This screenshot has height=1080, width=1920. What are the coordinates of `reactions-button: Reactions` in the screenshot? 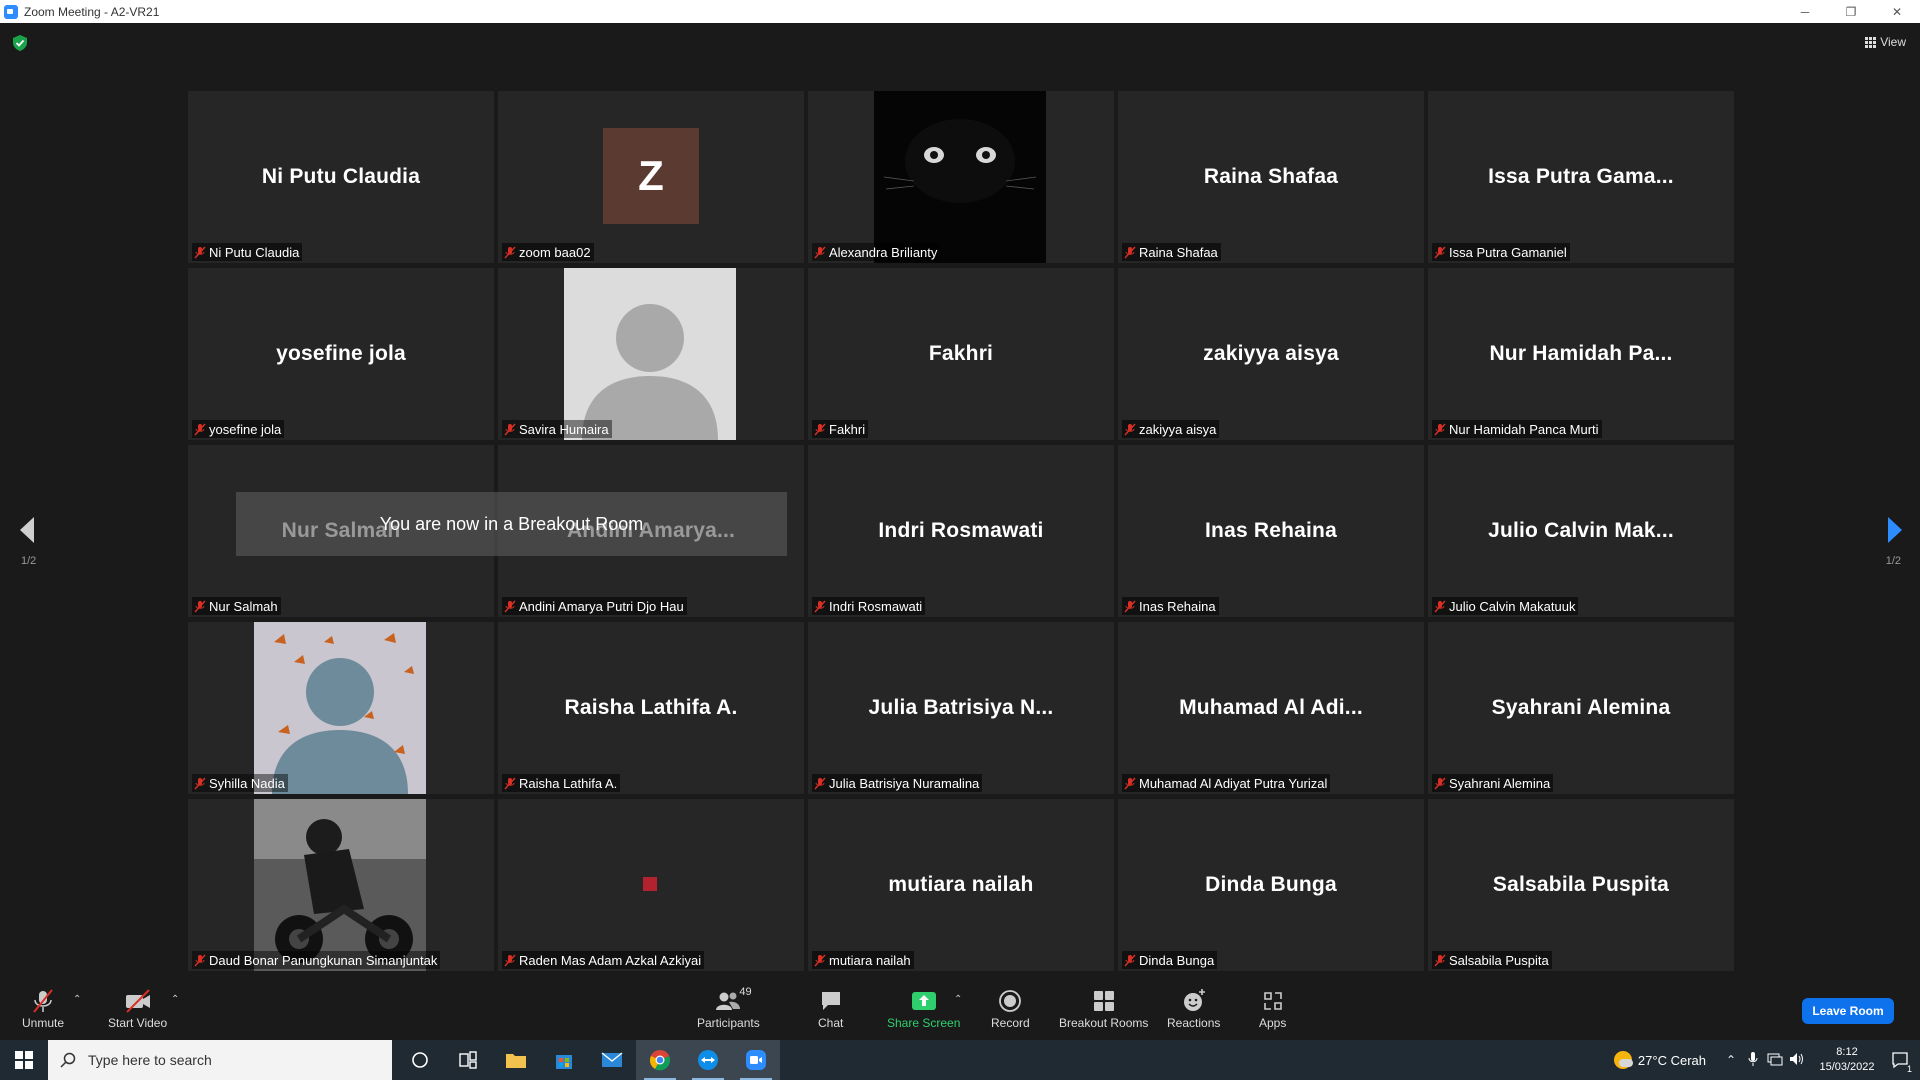 It's located at (1193, 1009).